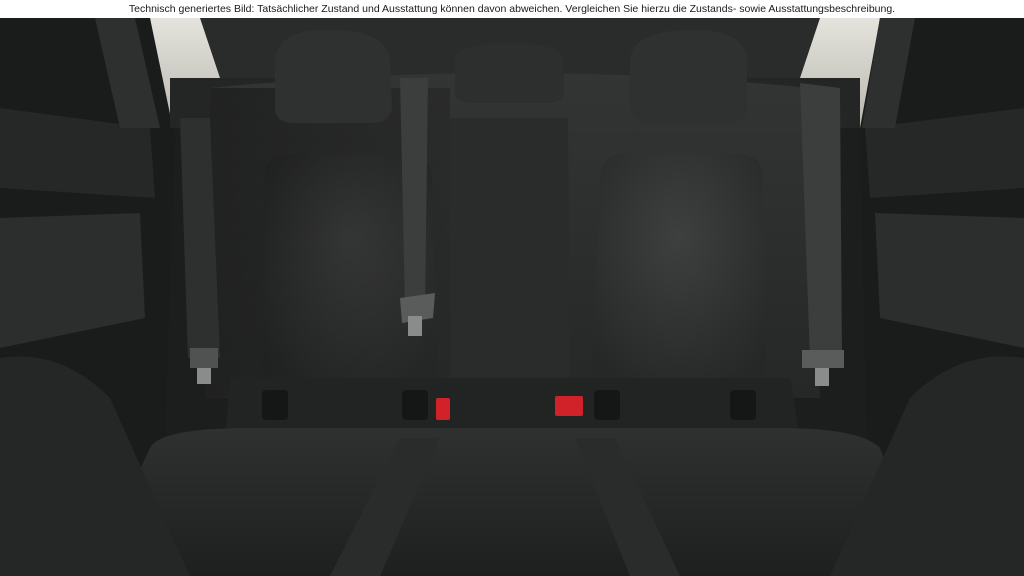 The width and height of the screenshot is (1024, 576). I want to click on isofix-marker-left, so click(443, 409).